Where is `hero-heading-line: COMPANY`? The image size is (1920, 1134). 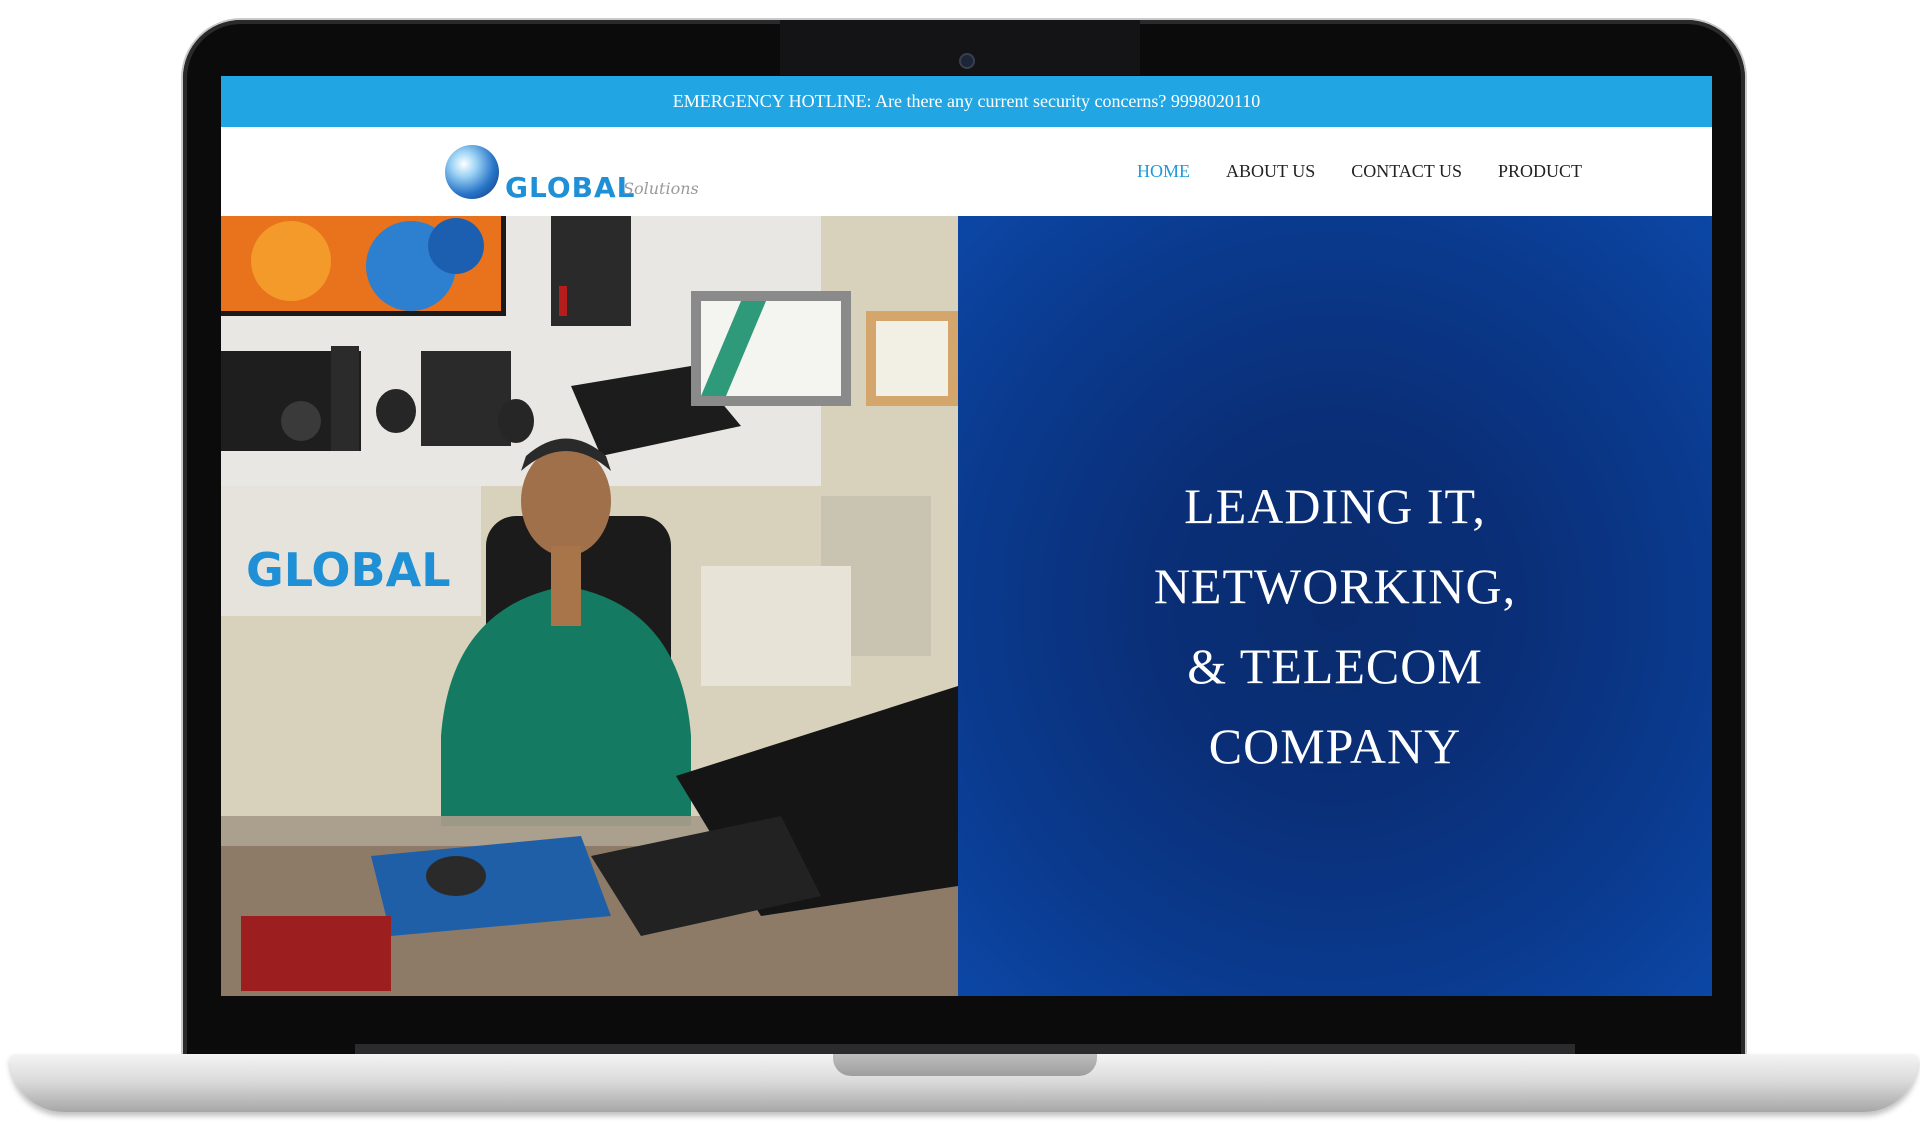
hero-heading-line: COMPANY is located at coordinates (1335, 746).